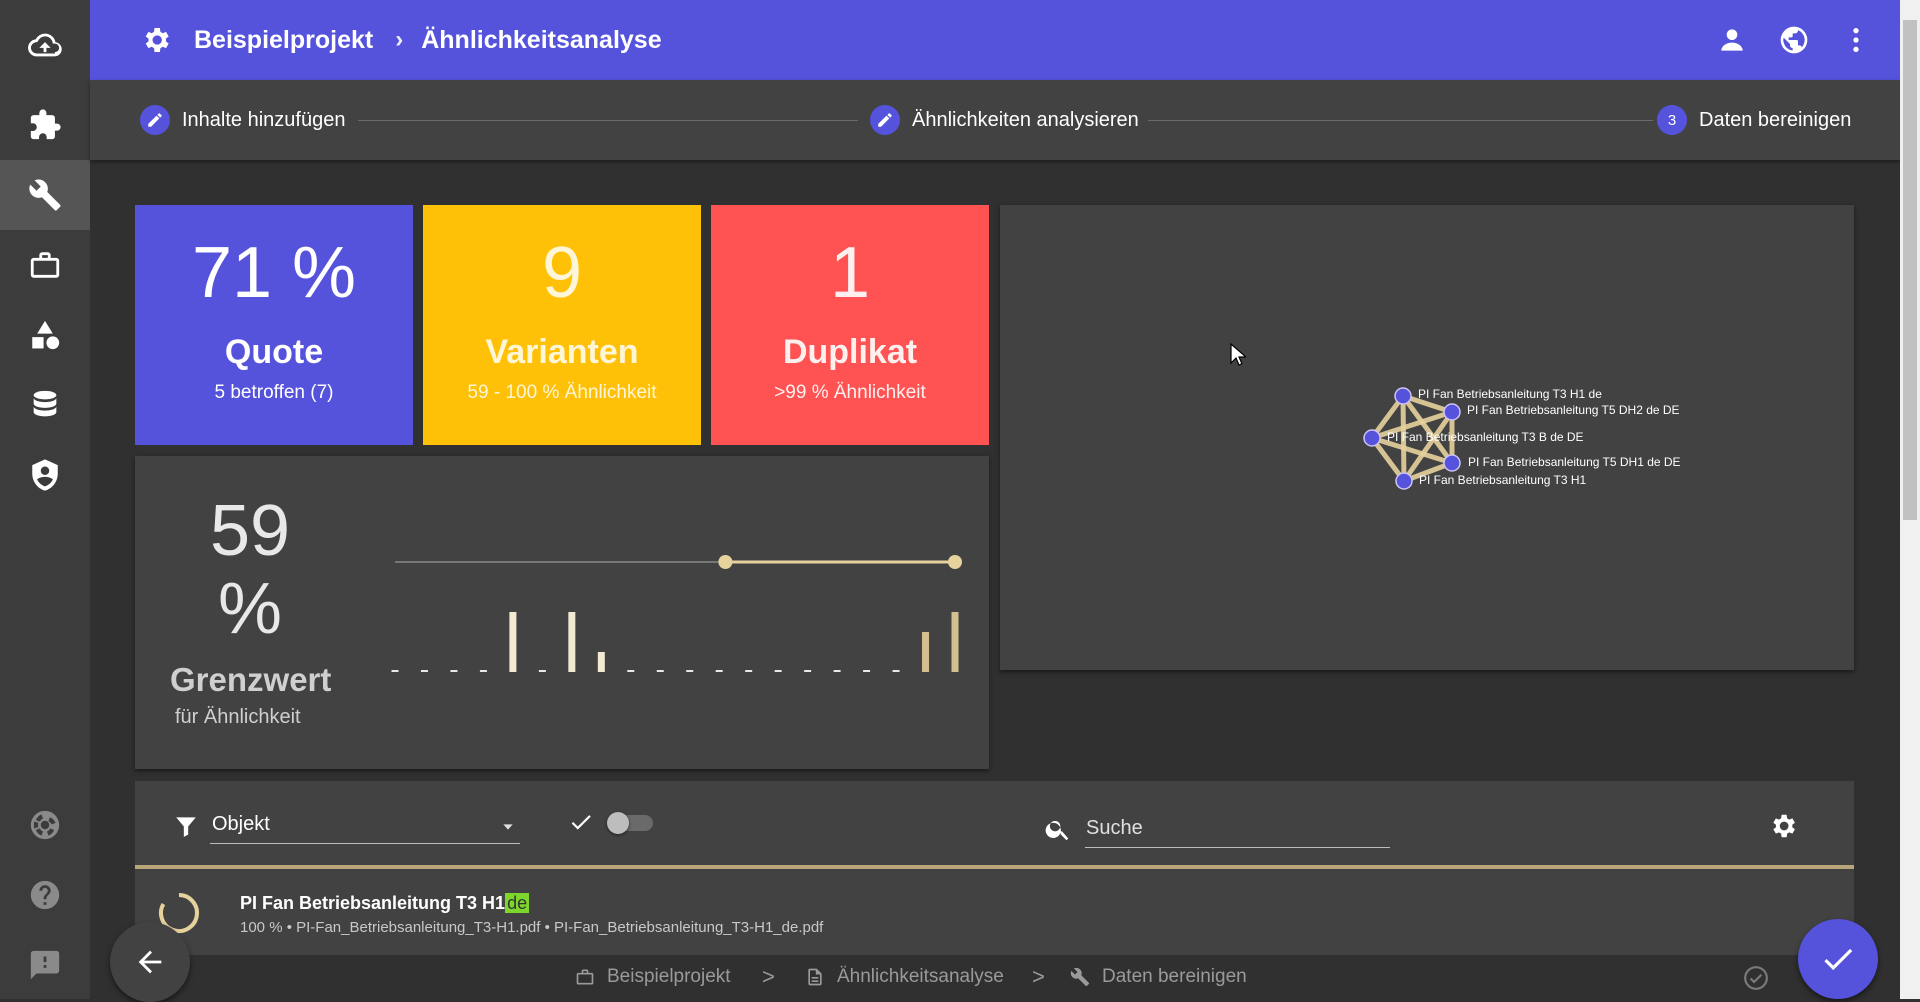  What do you see at coordinates (581, 822) in the screenshot?
I see `check-icon` at bounding box center [581, 822].